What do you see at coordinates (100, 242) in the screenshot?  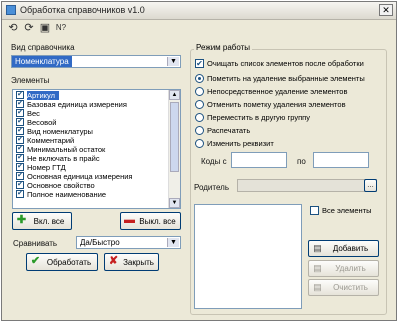 I see `compare-value: Да/Быстро` at bounding box center [100, 242].